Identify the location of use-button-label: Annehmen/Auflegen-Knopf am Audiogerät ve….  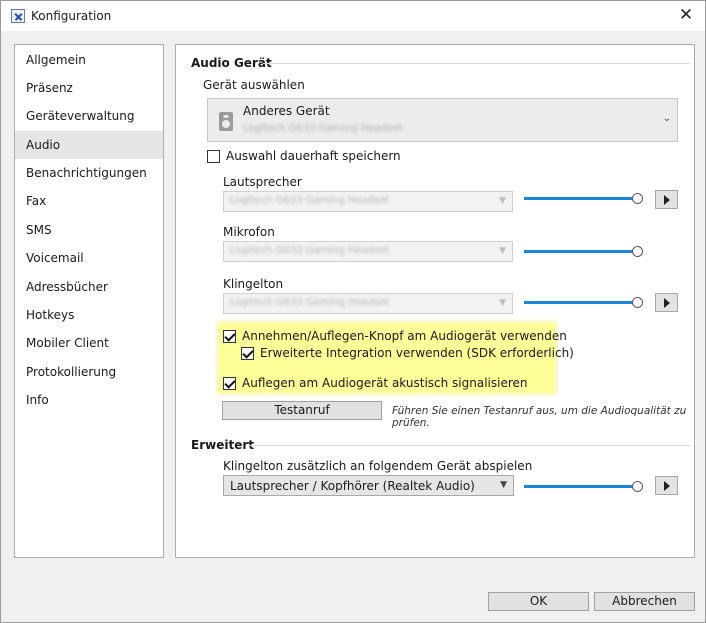
(404, 336).